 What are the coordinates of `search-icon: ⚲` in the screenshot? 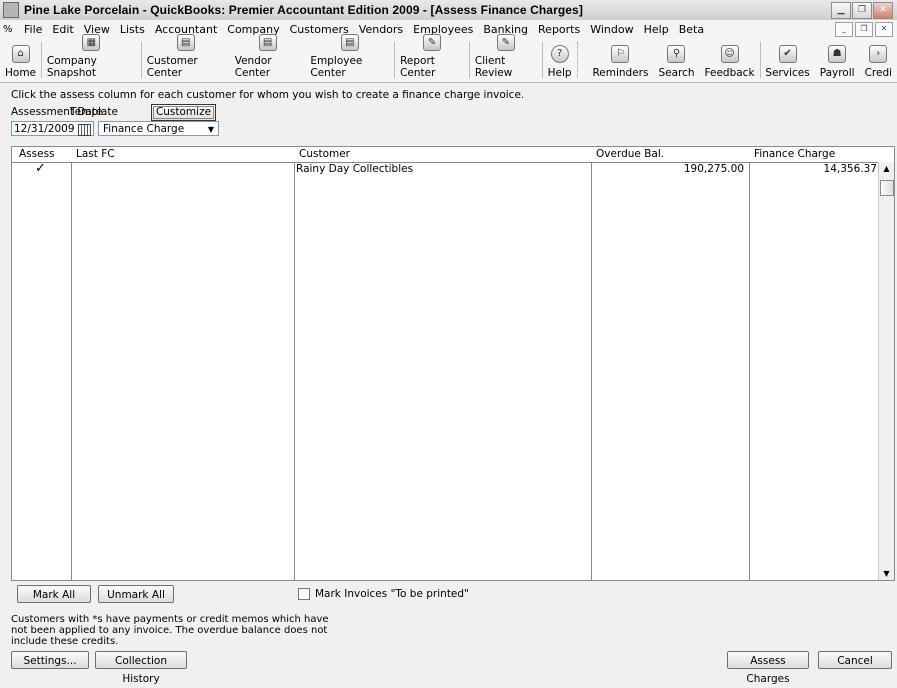 It's located at (676, 54).